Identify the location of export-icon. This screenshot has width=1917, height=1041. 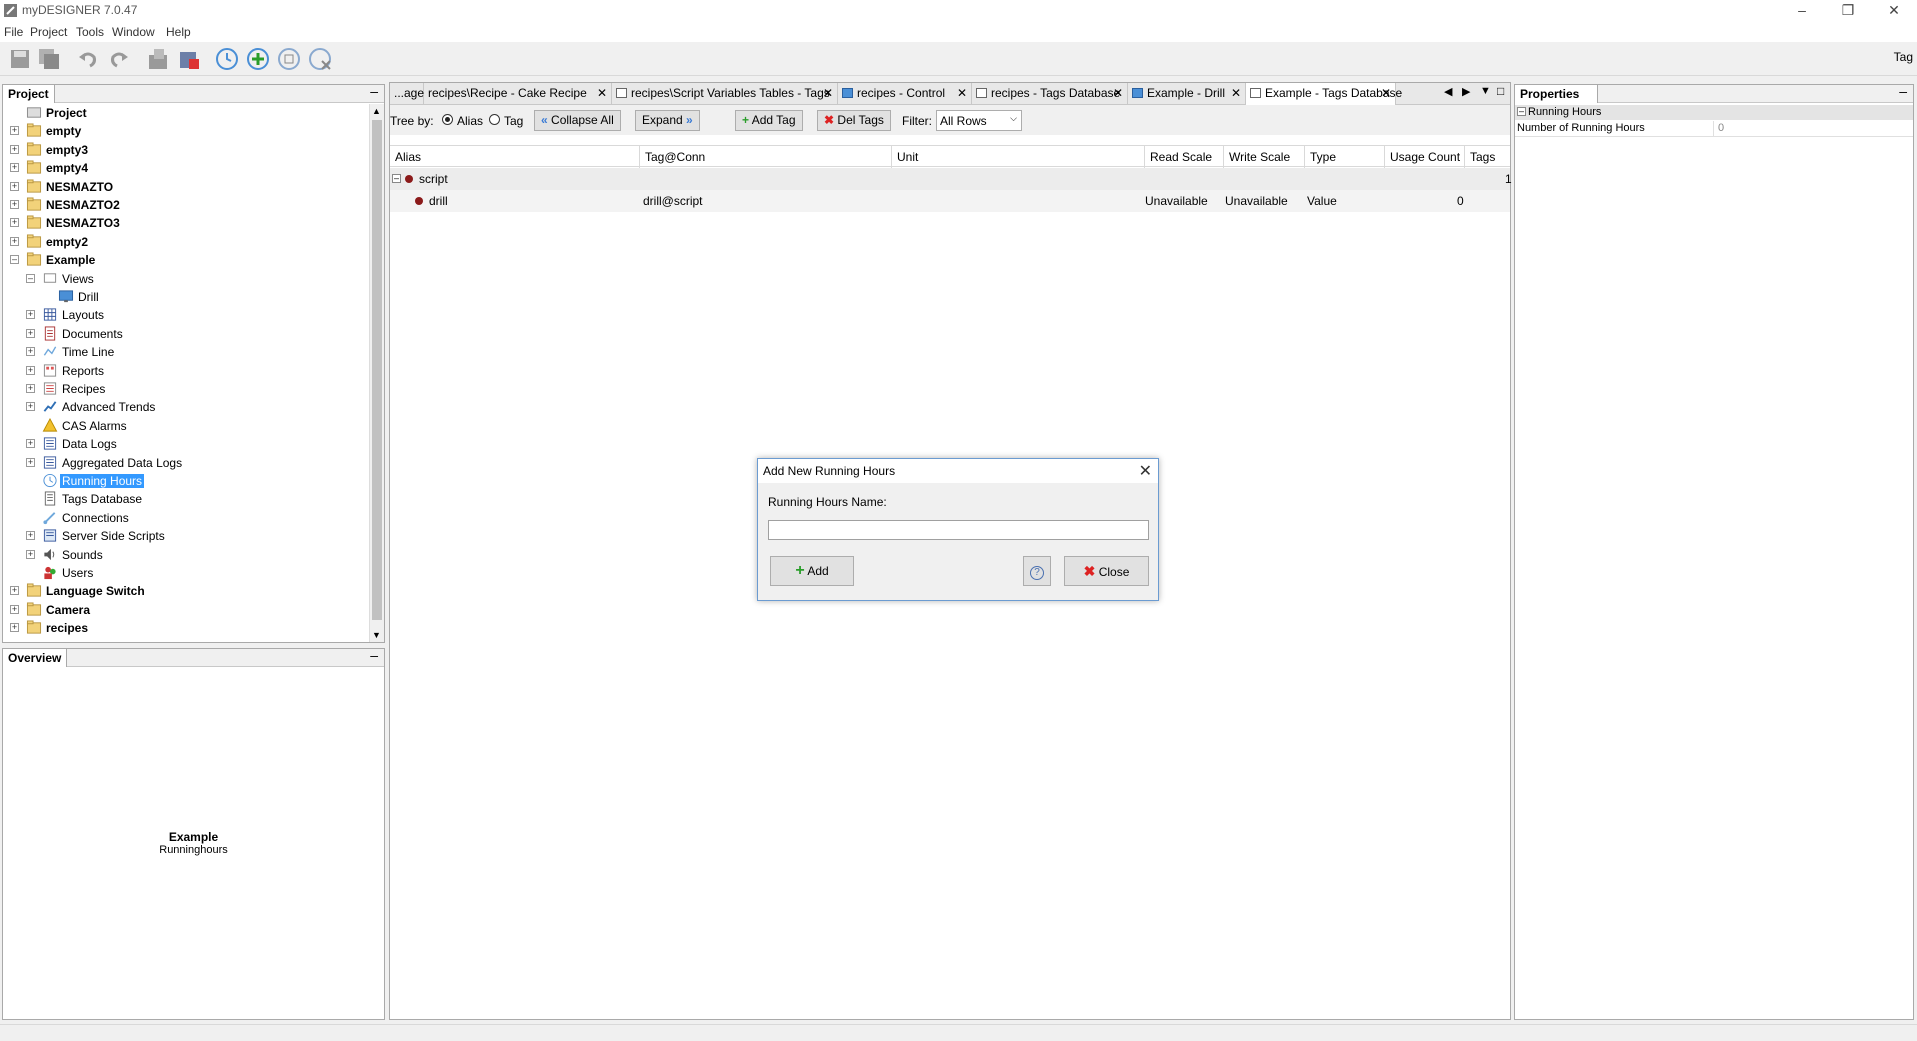
(189, 59).